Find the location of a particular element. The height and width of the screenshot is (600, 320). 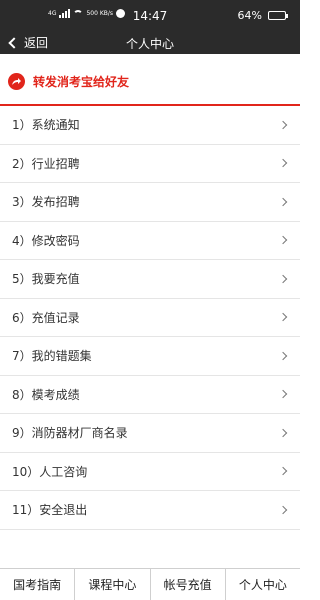

menu-item: 11）安全退出 is located at coordinates (150, 510).